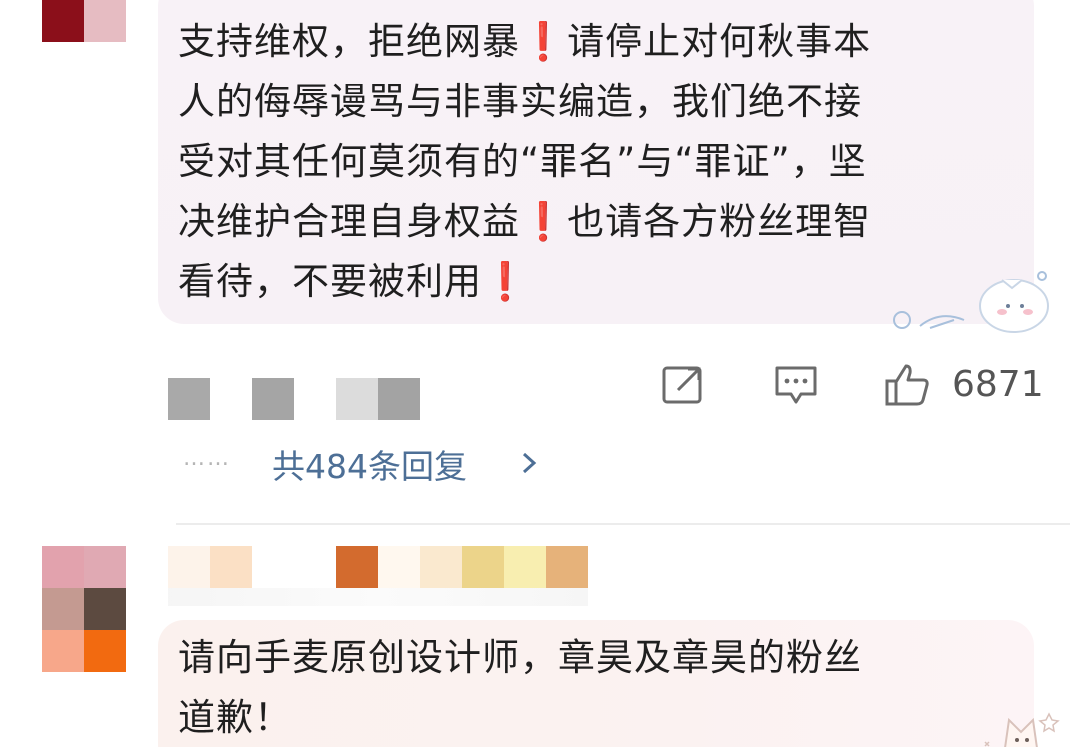  What do you see at coordinates (796, 385) in the screenshot?
I see `comment-icon` at bounding box center [796, 385].